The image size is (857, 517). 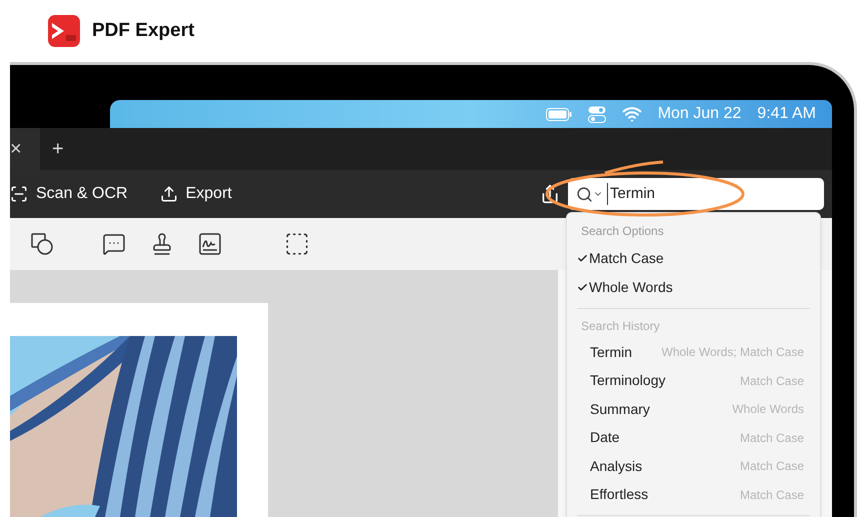 I want to click on battery-icon, so click(x=559, y=114).